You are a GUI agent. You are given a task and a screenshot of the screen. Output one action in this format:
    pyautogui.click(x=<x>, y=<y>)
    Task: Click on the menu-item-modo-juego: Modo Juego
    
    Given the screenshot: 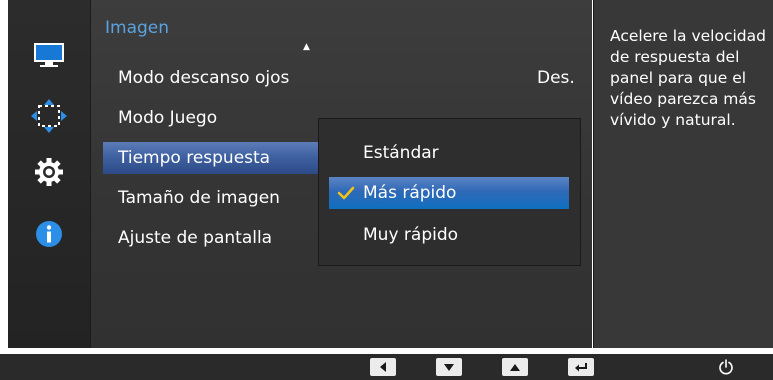 What is the action you would take?
    pyautogui.click(x=217, y=118)
    